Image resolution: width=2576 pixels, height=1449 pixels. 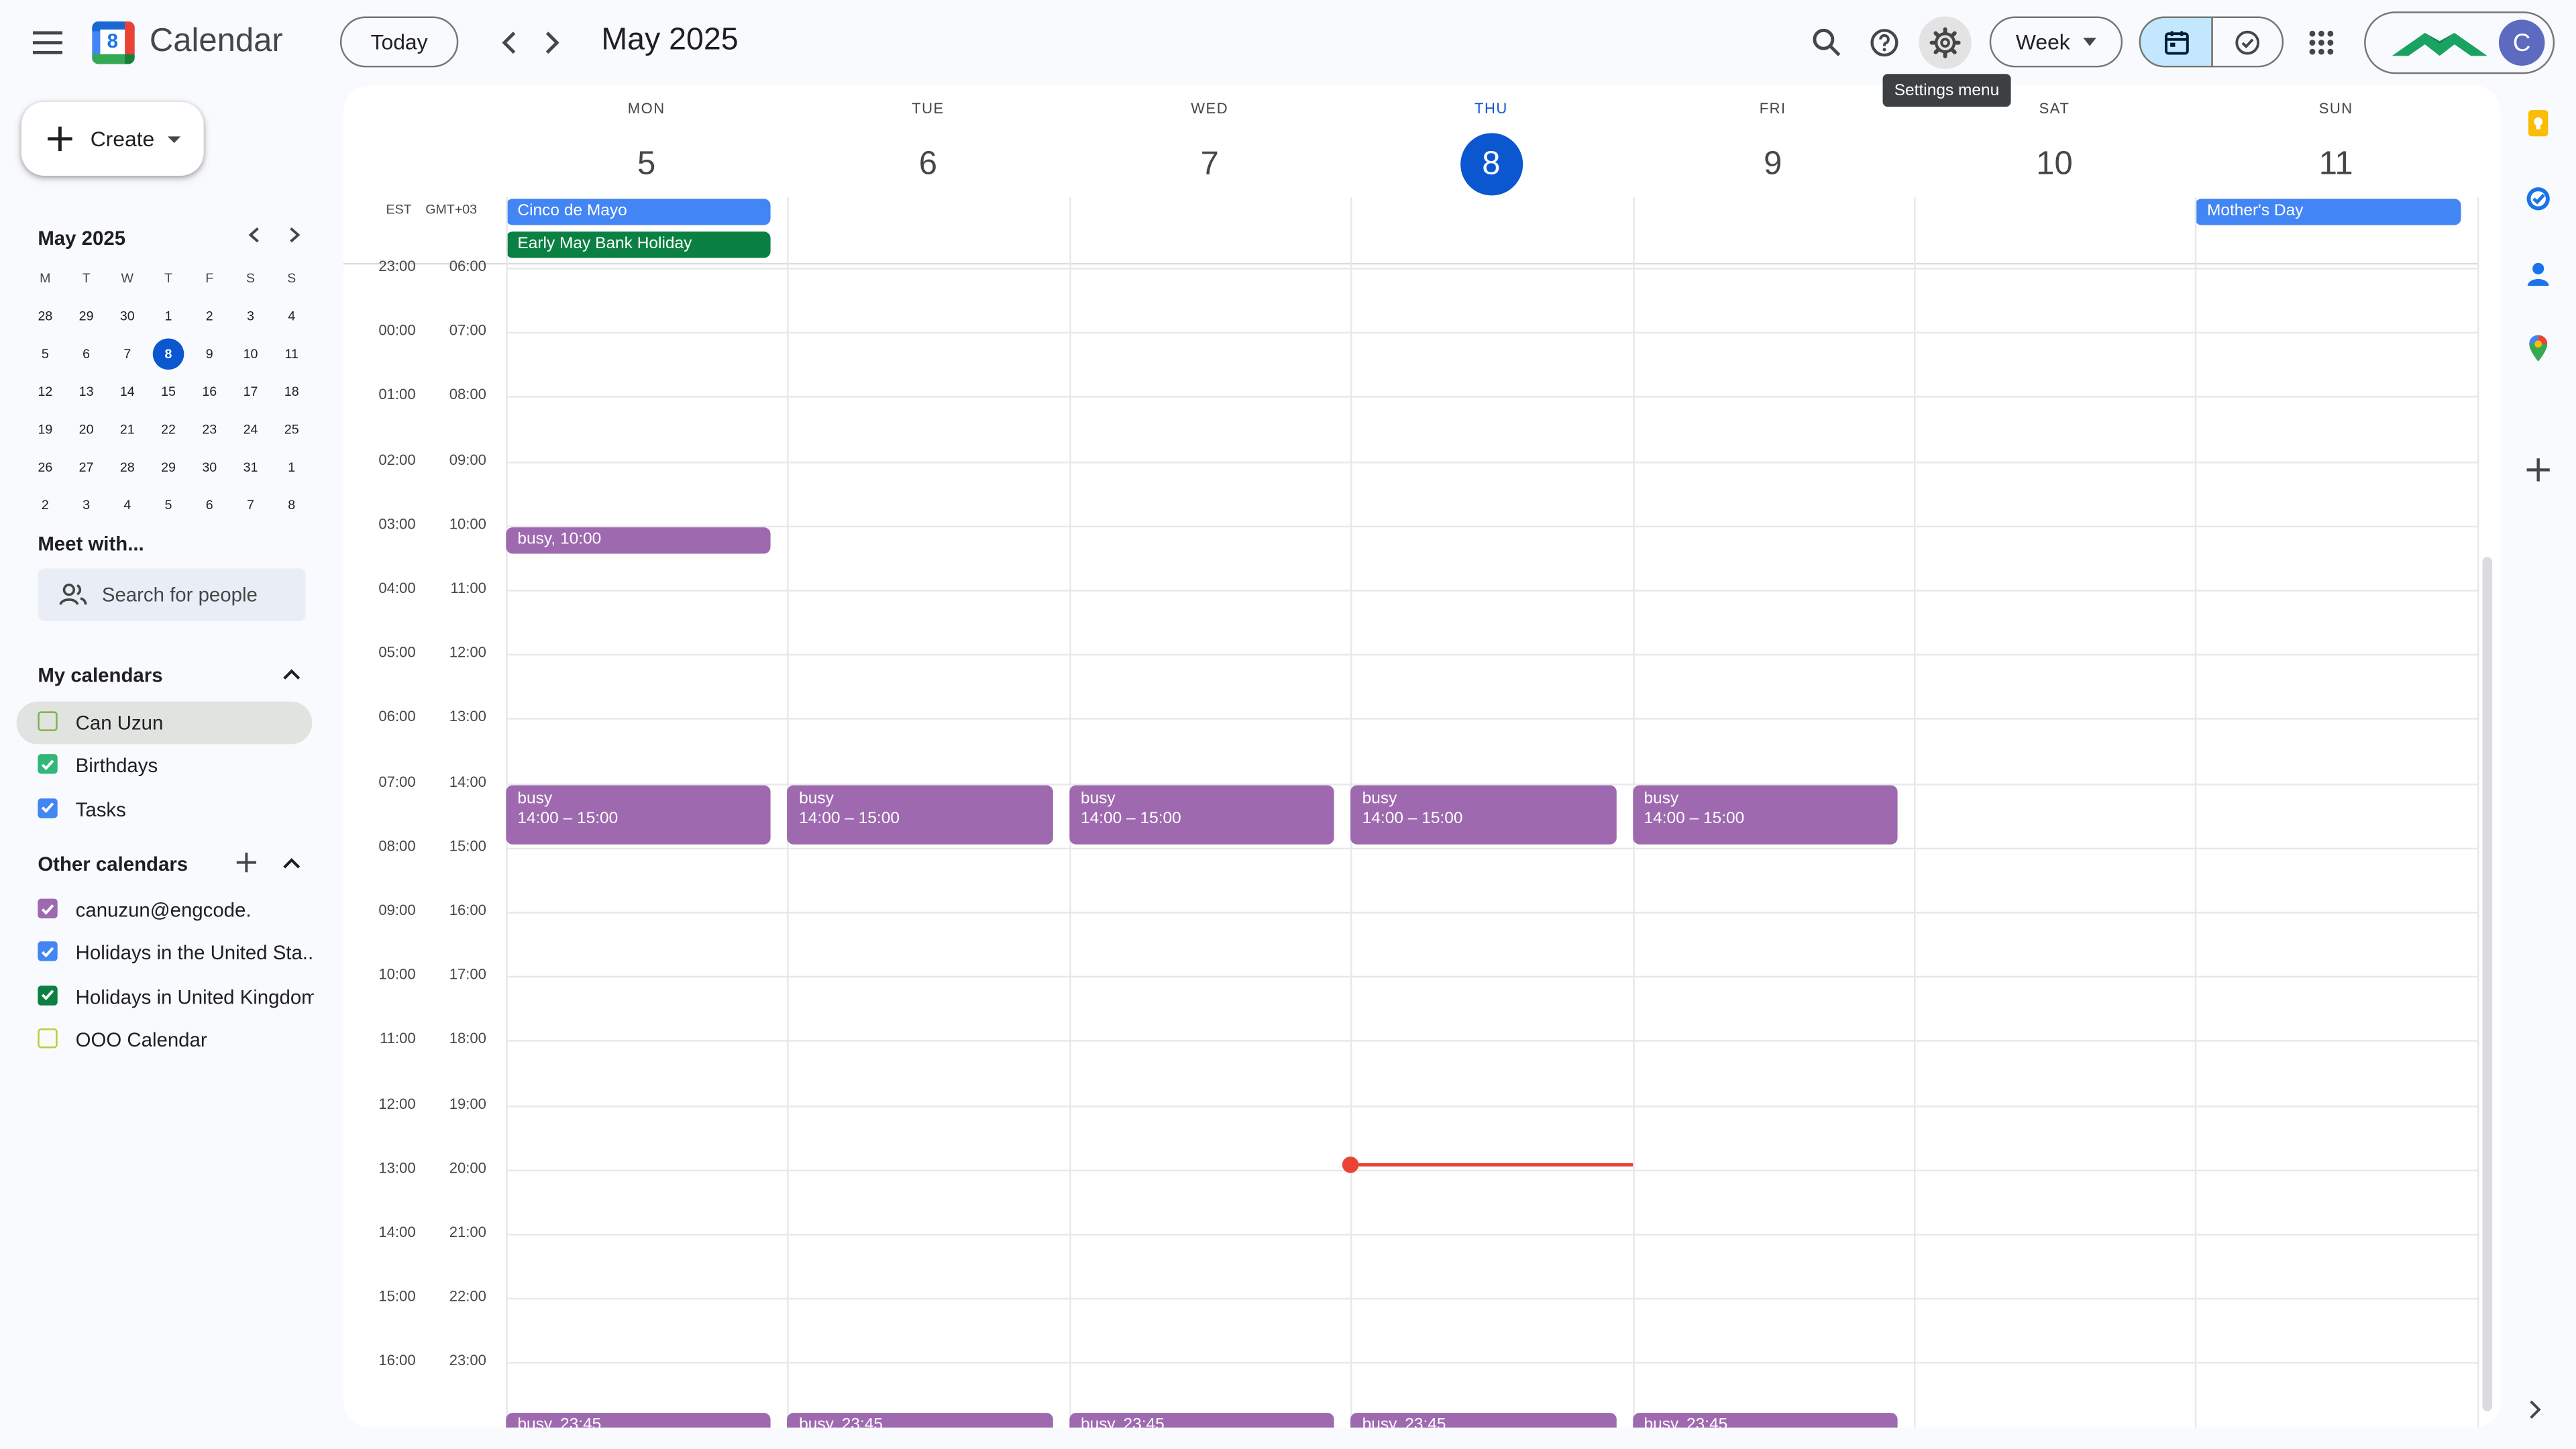 What do you see at coordinates (2247, 42) in the screenshot?
I see `tasks-view-toggle` at bounding box center [2247, 42].